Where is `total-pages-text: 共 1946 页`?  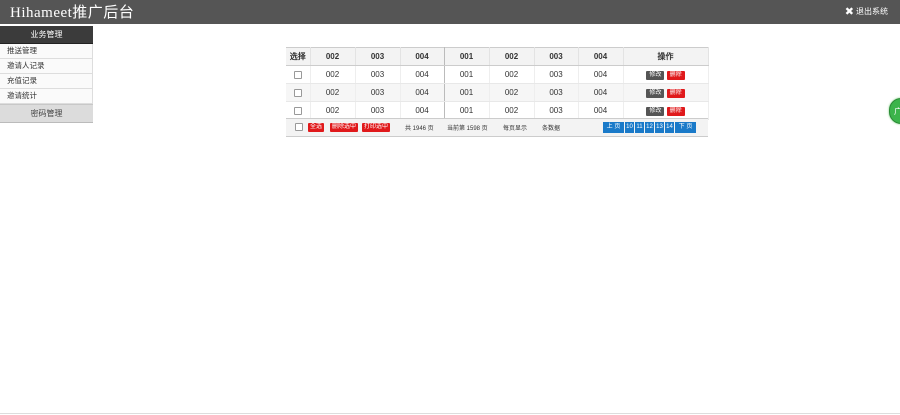 total-pages-text: 共 1946 页 is located at coordinates (419, 129).